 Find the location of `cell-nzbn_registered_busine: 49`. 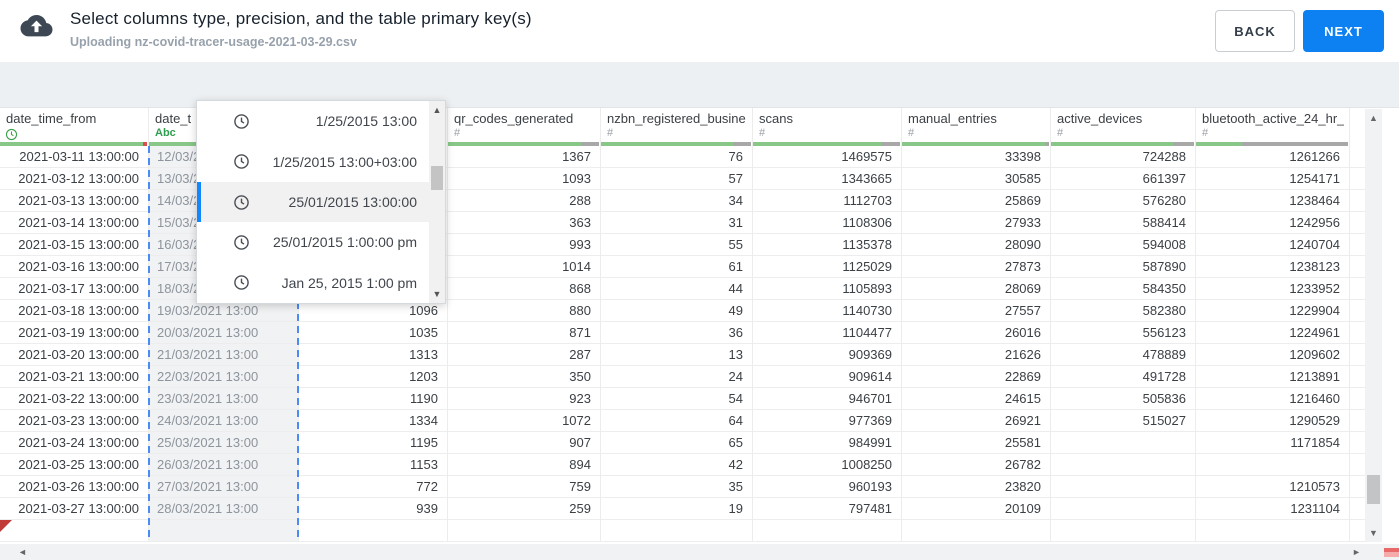

cell-nzbn_registered_busine: 49 is located at coordinates (677, 310).